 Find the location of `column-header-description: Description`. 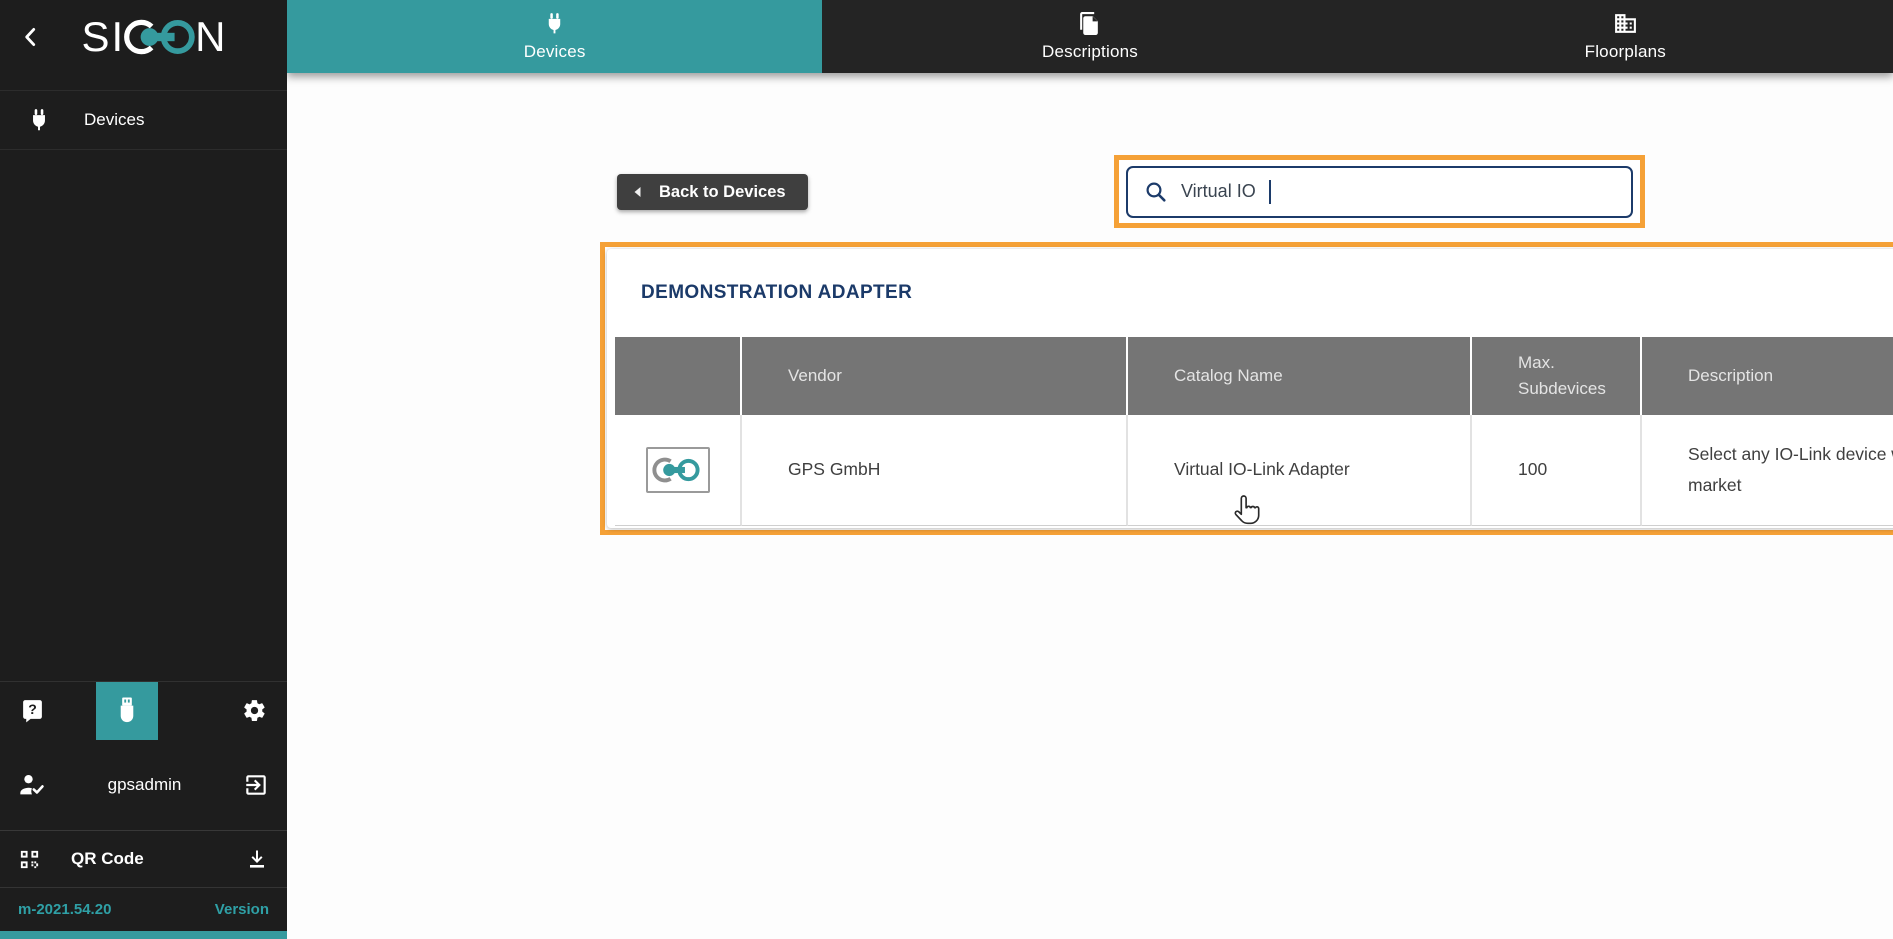

column-header-description: Description is located at coordinates (1767, 376).